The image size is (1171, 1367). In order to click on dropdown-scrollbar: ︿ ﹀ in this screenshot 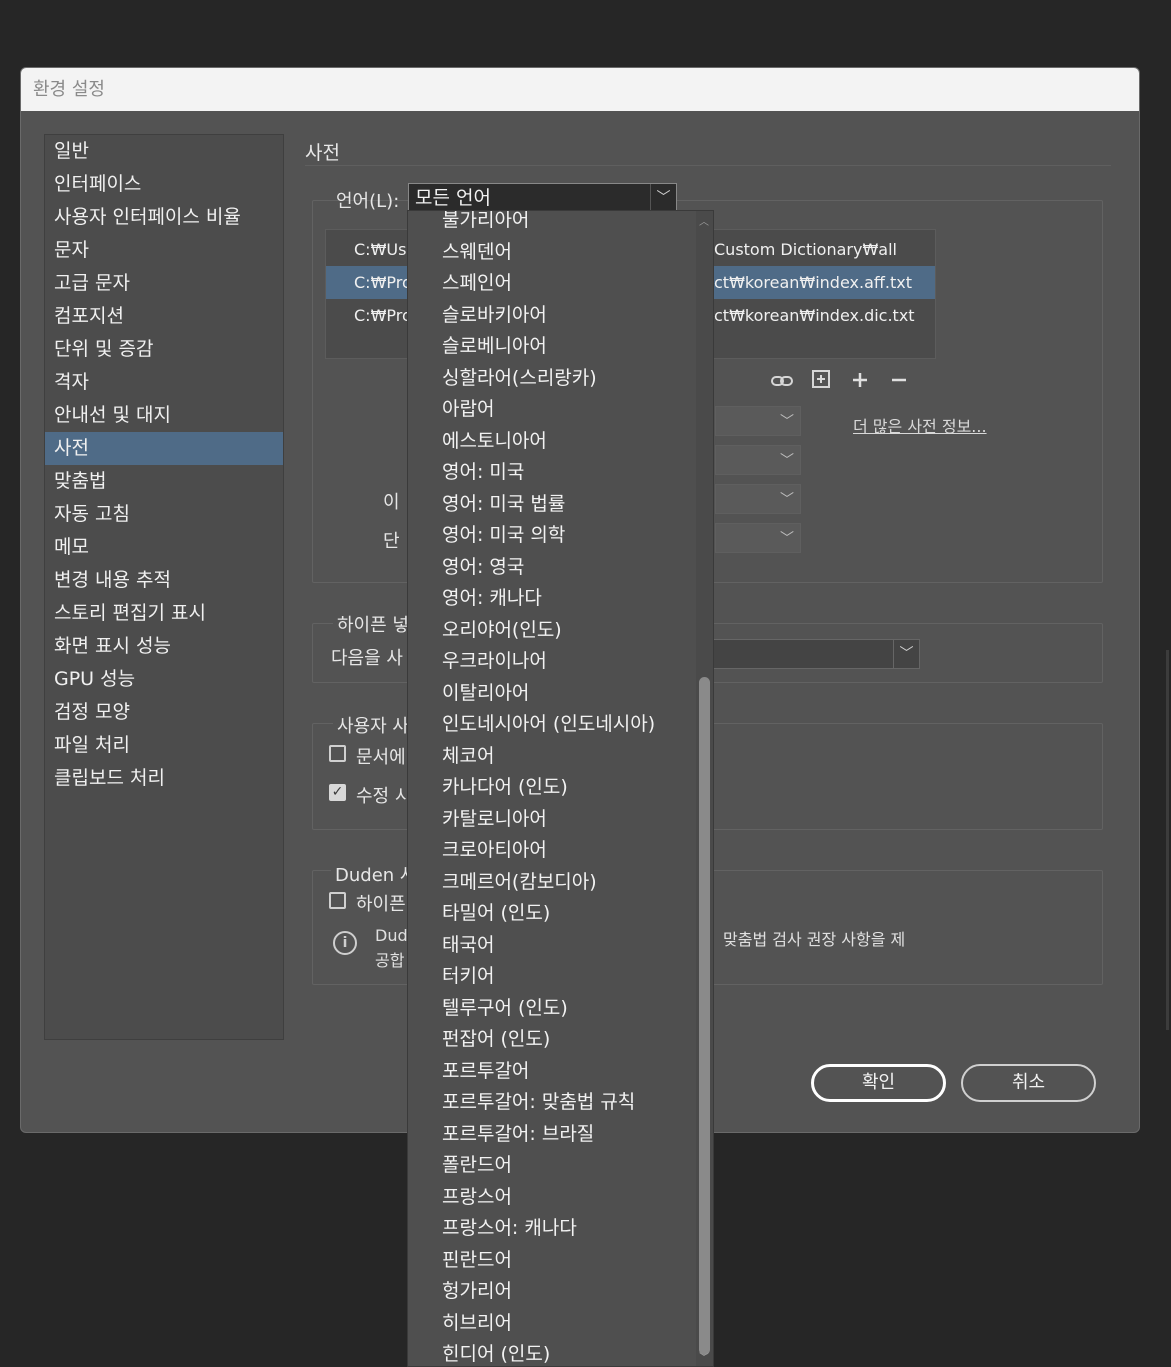, I will do `click(704, 788)`.